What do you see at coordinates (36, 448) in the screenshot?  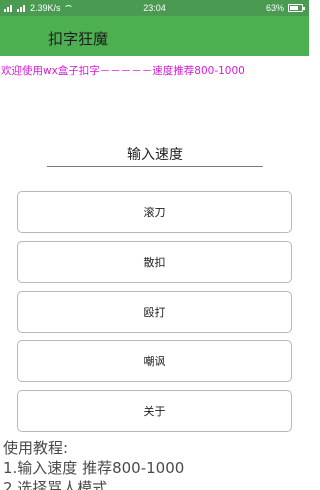 I see `tutorial-heading: 使用教程:` at bounding box center [36, 448].